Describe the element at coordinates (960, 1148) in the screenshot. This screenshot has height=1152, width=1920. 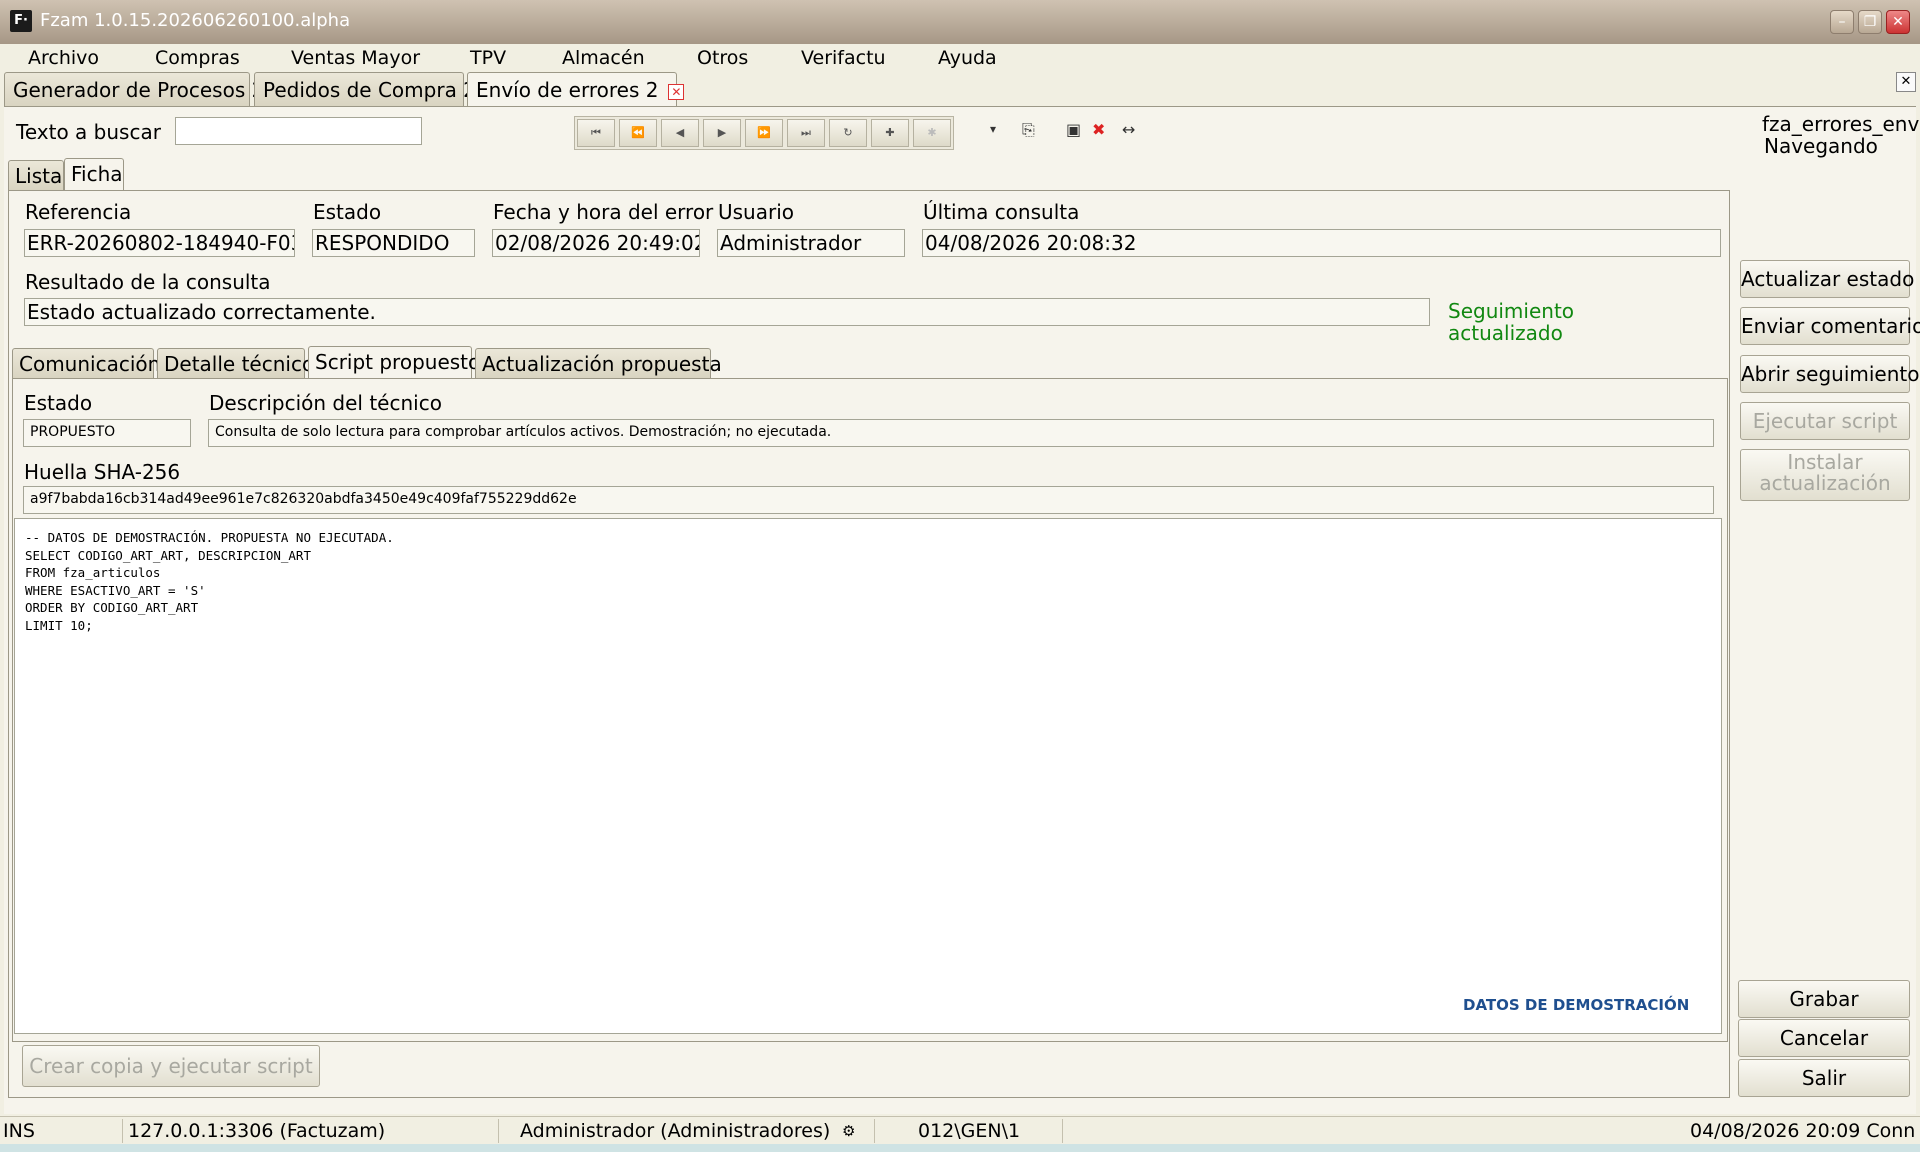
I see `bottom-strip` at that location.